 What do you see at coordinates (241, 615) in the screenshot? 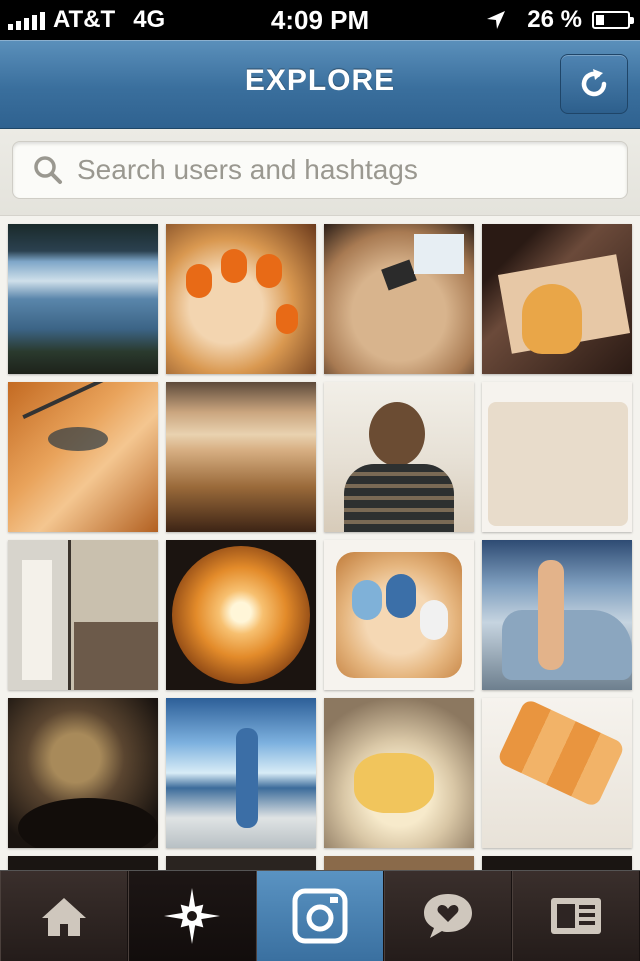
I see `photo-sun-fisheye` at bounding box center [241, 615].